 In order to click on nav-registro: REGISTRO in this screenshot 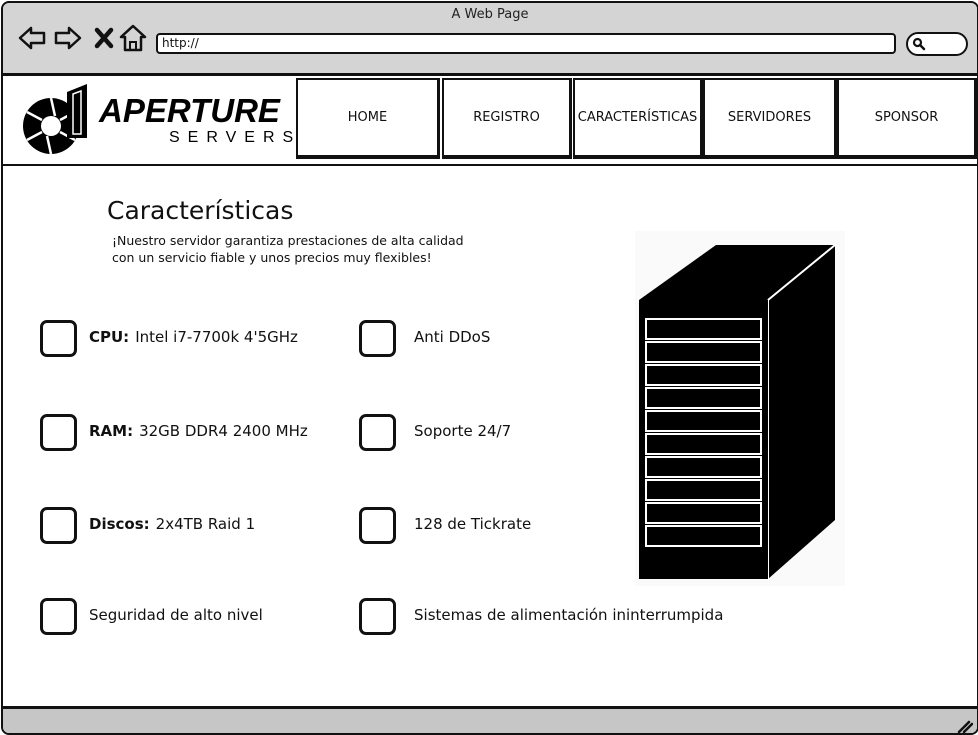, I will do `click(507, 118)`.